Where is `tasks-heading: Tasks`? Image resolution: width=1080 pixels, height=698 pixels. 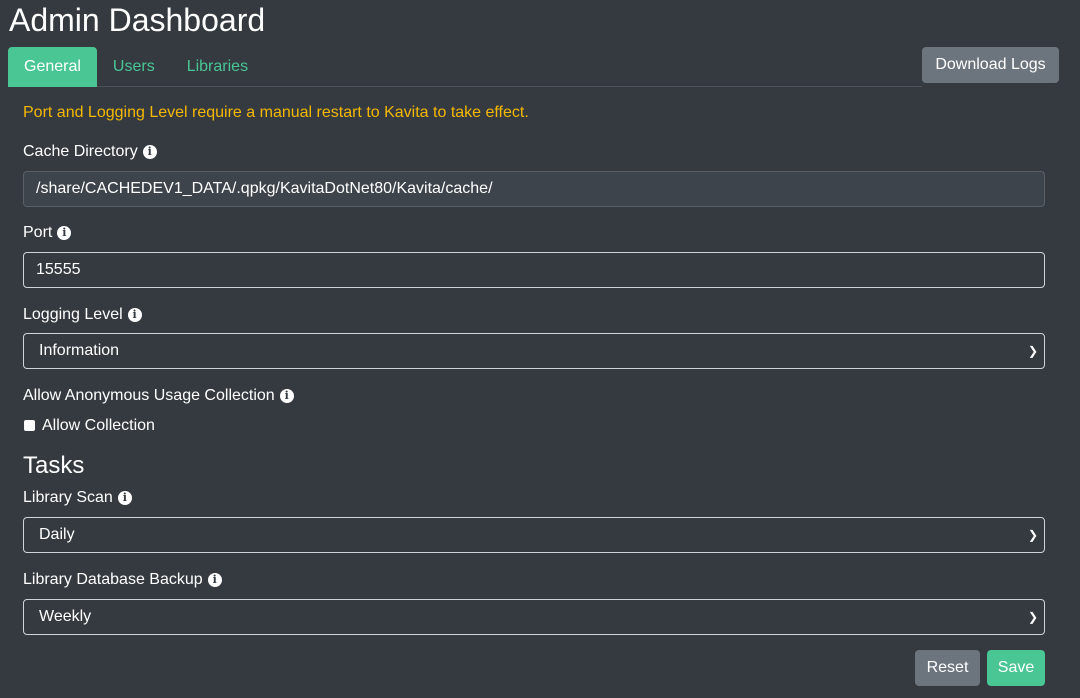
tasks-heading: Tasks is located at coordinates (54, 465).